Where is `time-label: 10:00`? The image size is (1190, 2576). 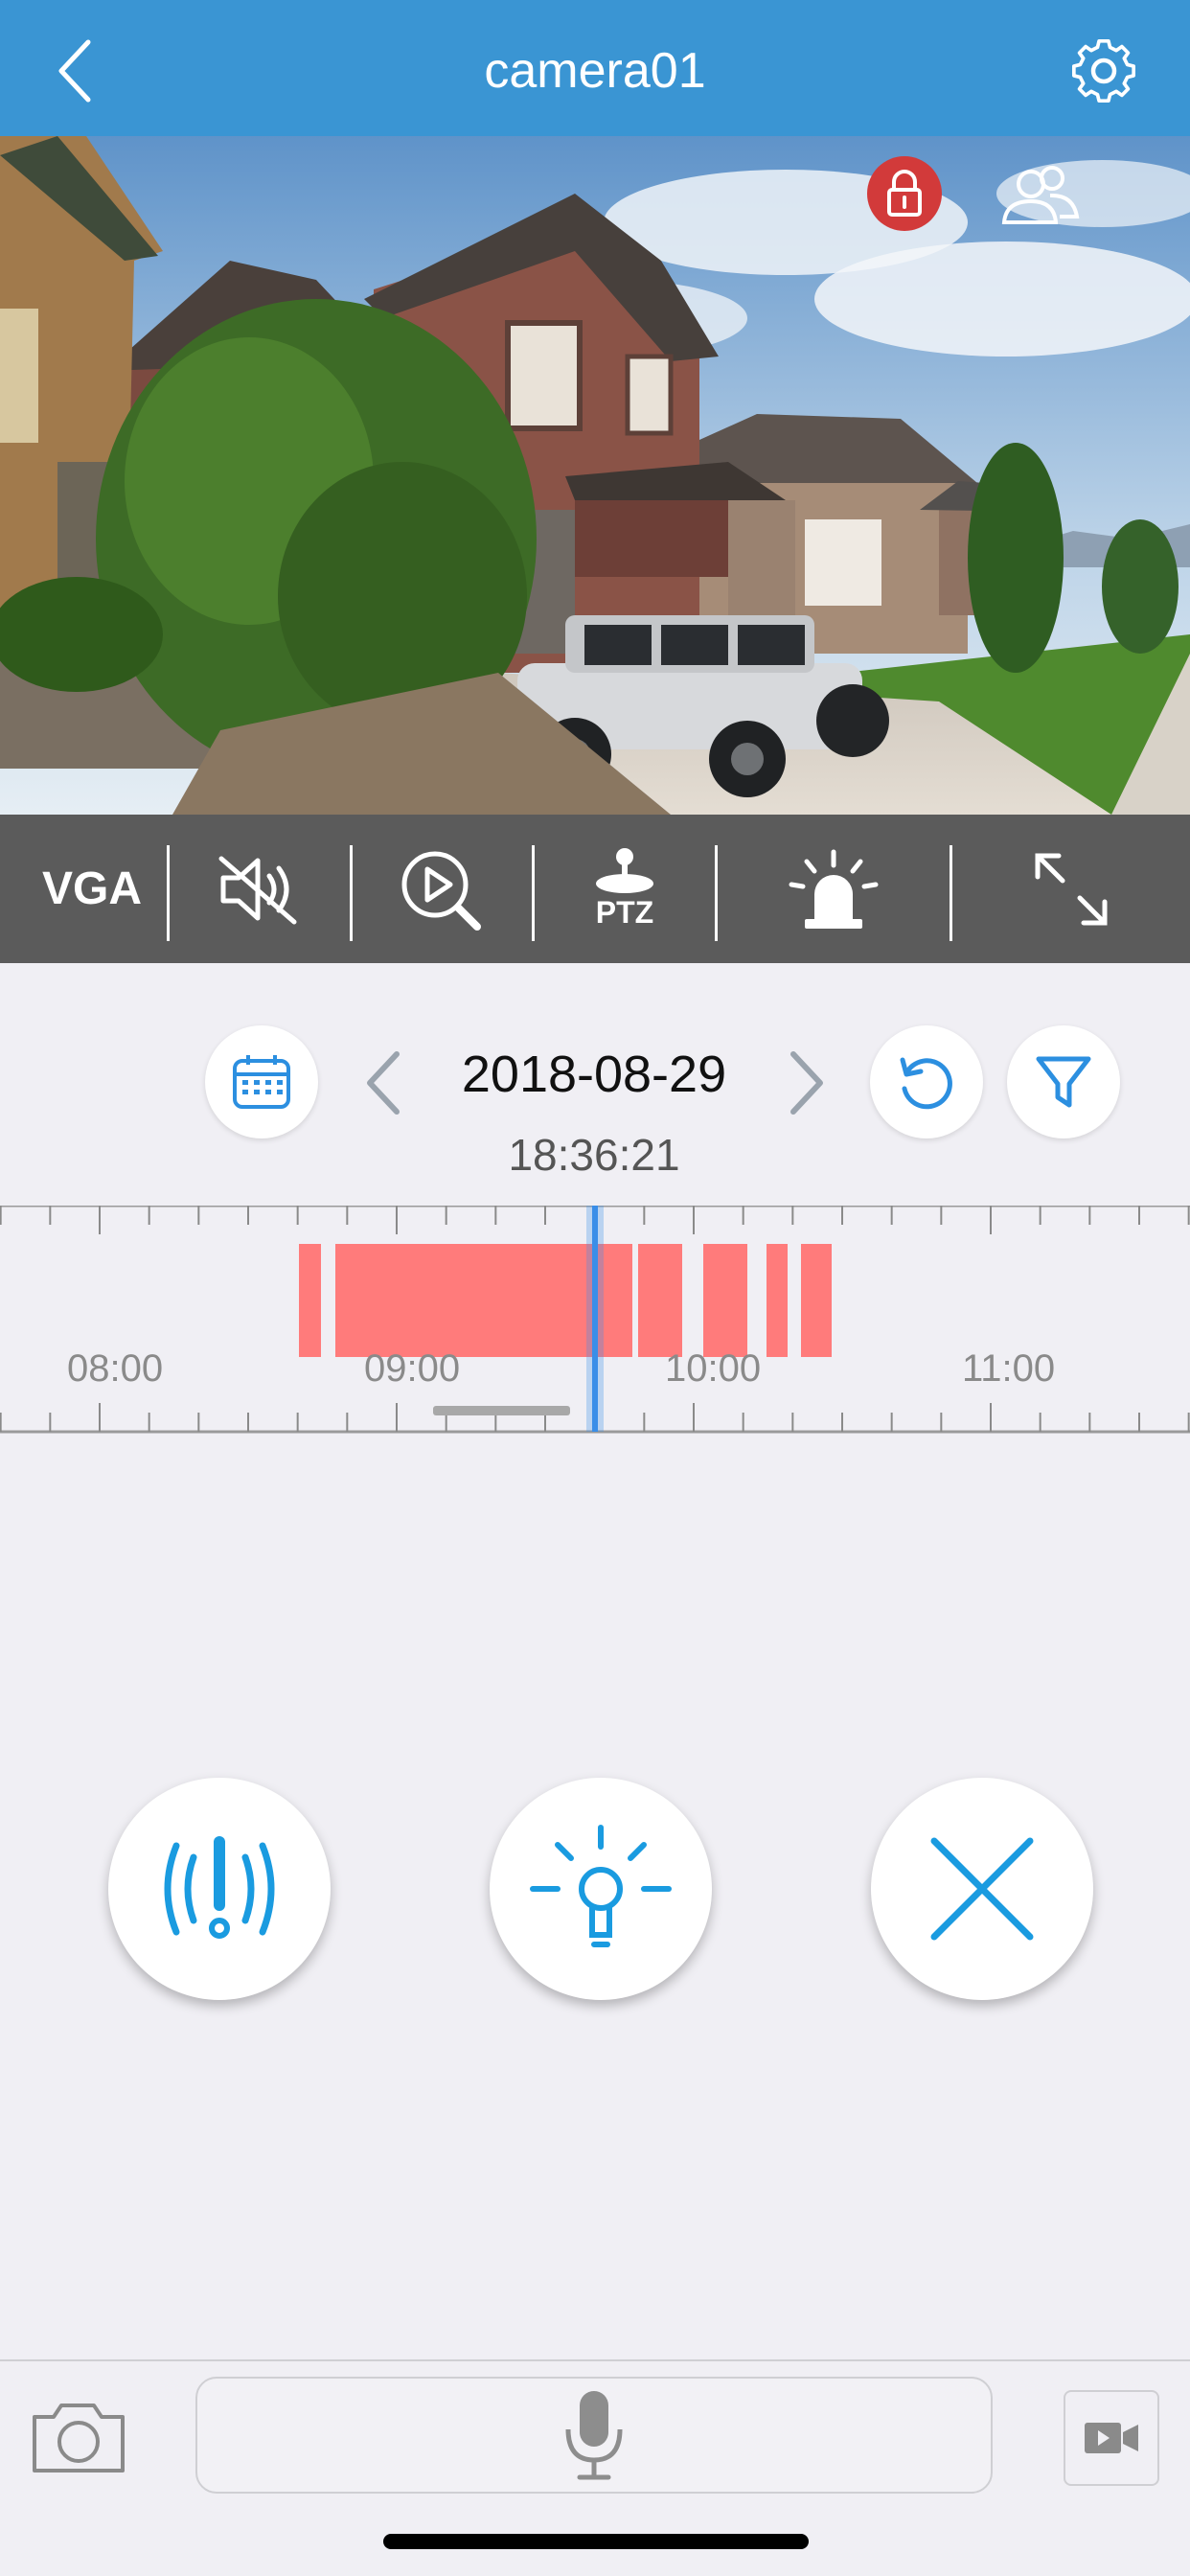 time-label: 10:00 is located at coordinates (714, 1368).